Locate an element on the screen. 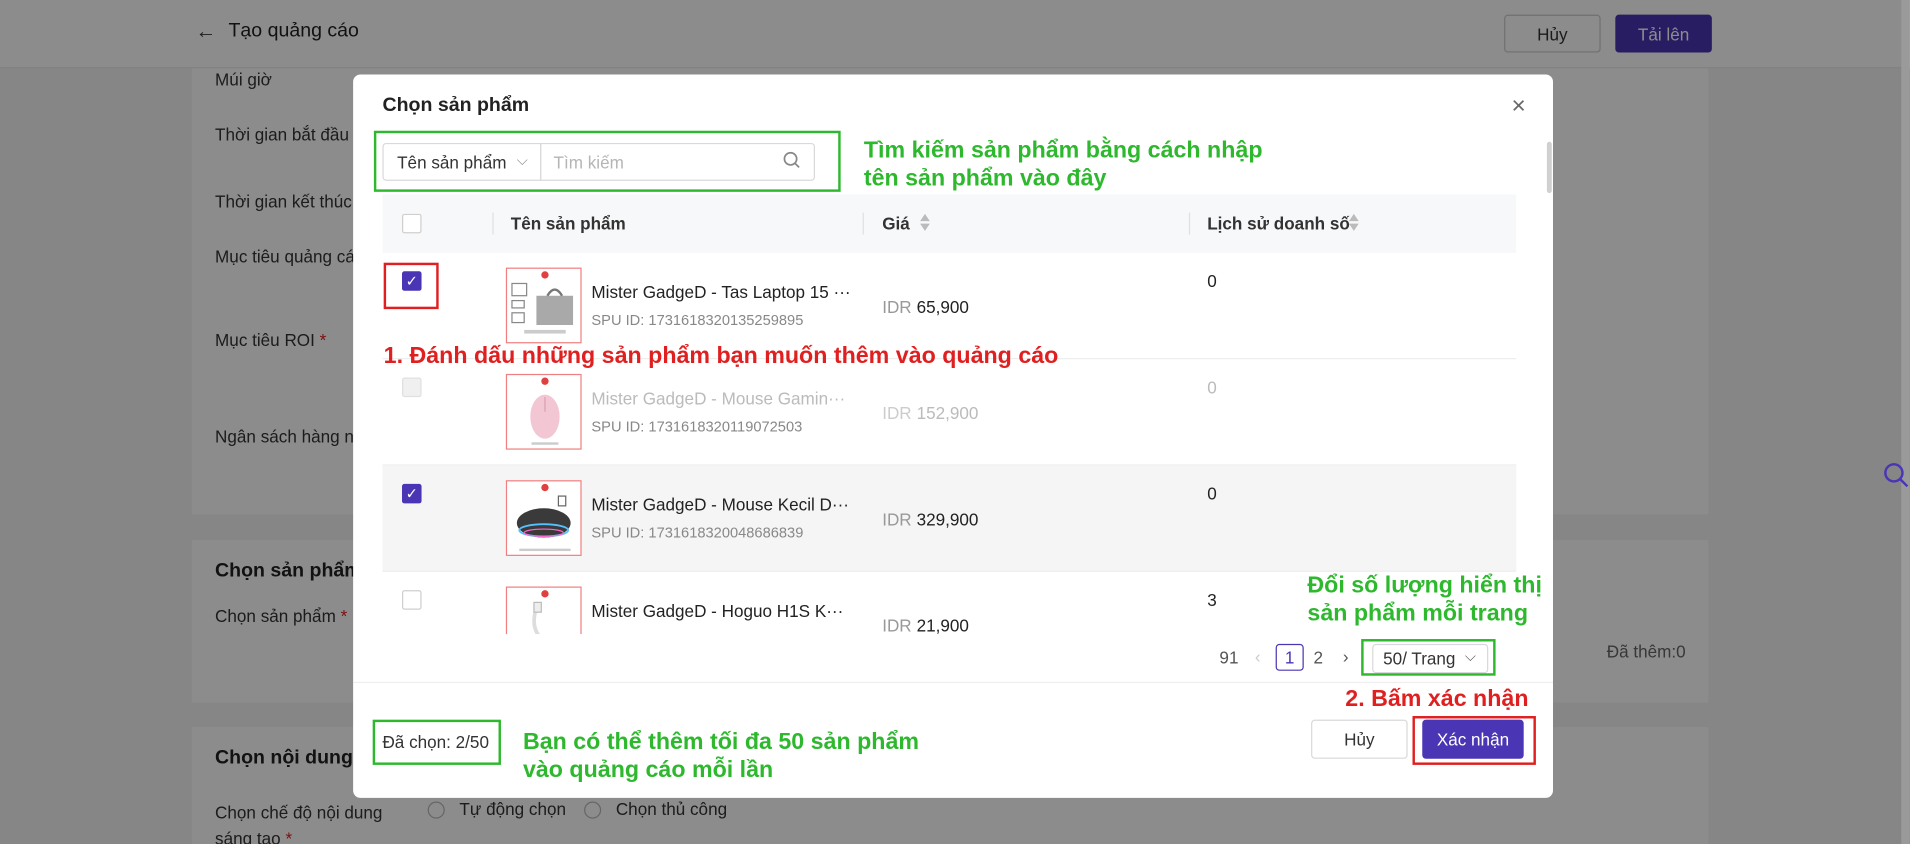 Image resolution: width=1910 pixels, height=844 pixels. product-price: IDR 152,900 is located at coordinates (930, 413).